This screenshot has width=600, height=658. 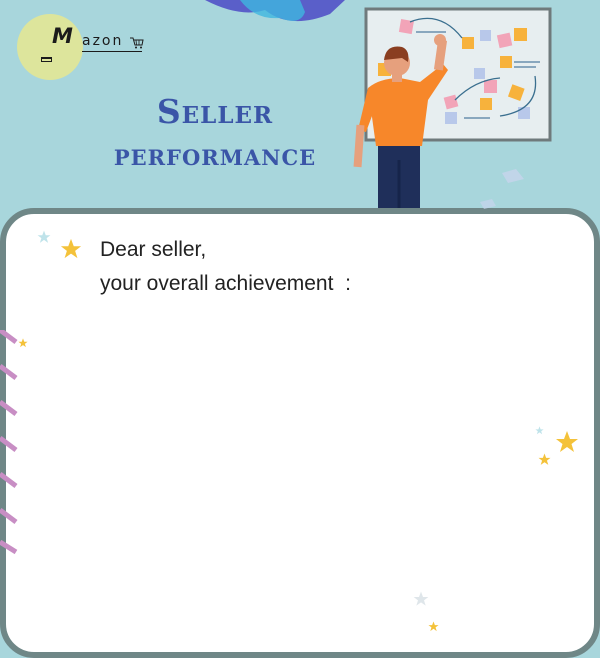 I want to click on logo: M, so click(x=50, y=47).